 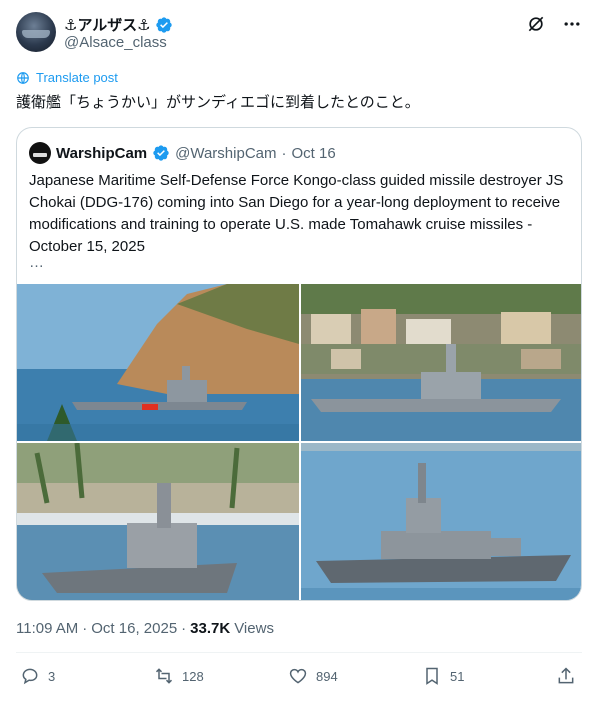 What do you see at coordinates (457, 676) in the screenshot?
I see `bookmark-count: 51` at bounding box center [457, 676].